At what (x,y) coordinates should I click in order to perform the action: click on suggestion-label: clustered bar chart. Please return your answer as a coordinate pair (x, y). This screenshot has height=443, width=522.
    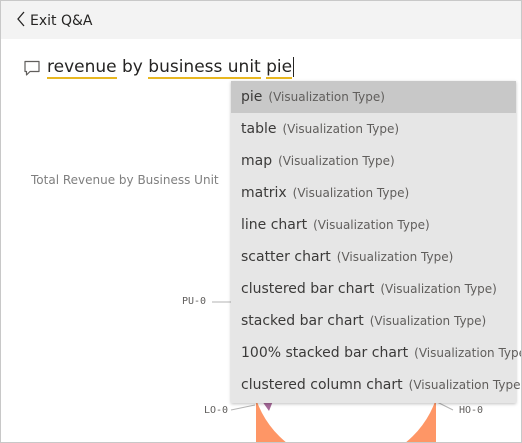
    Looking at the image, I should click on (308, 289).